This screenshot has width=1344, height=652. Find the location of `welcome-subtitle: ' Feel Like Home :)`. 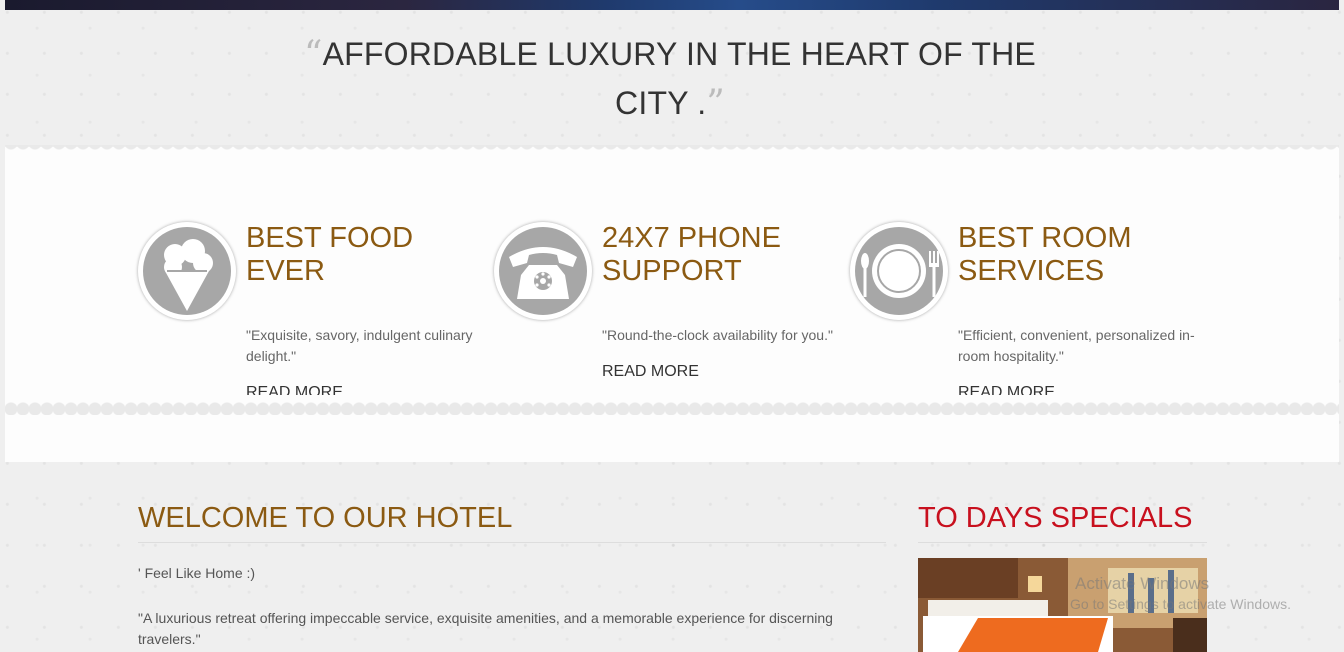

welcome-subtitle: ' Feel Like Home :) is located at coordinates (197, 573).